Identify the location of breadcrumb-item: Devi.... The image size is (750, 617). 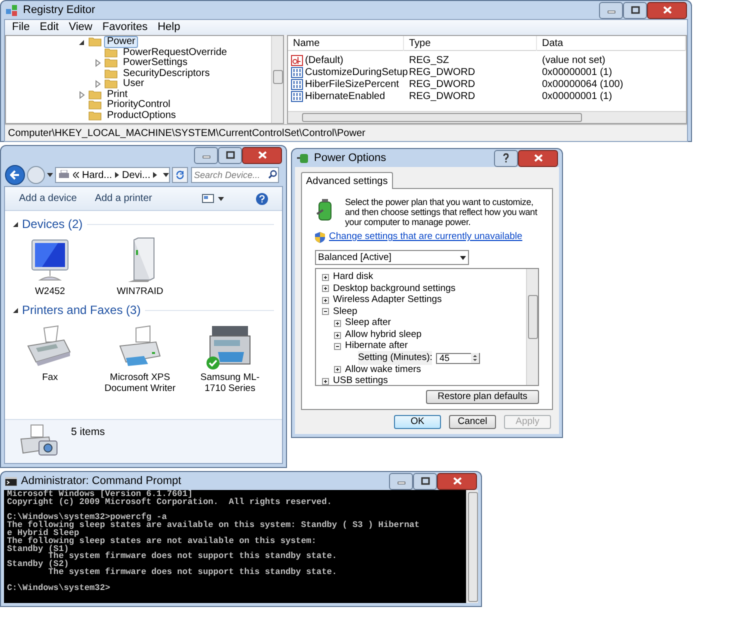
(136, 175).